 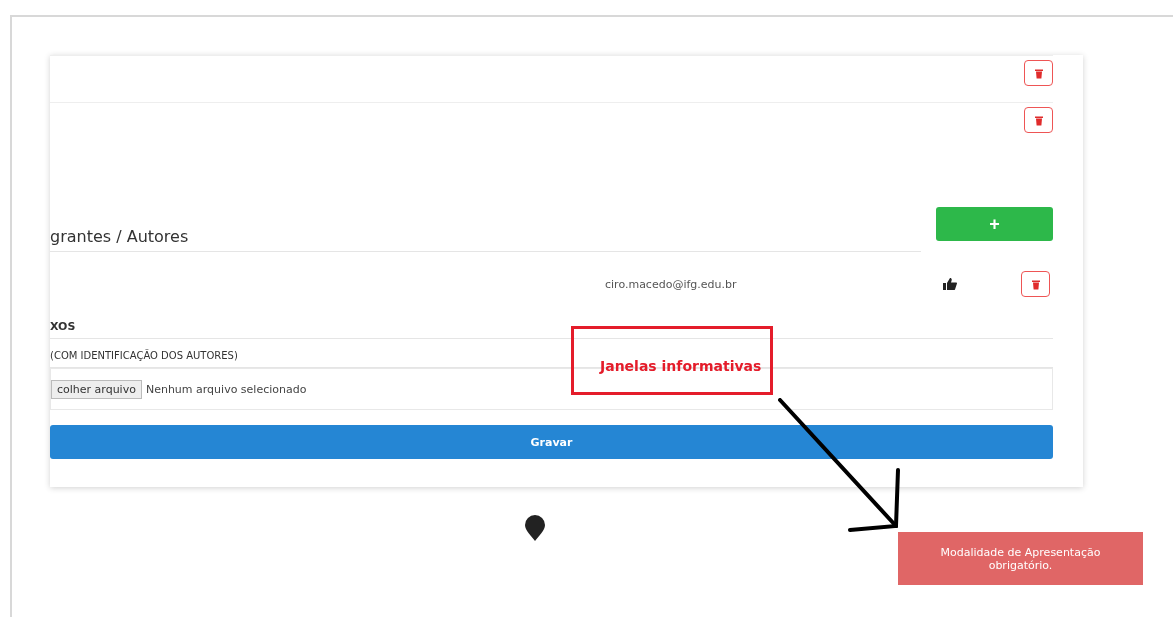 I want to click on toast-message: Modalidade de Apresentação obrigatório., so click(x=1020, y=558).